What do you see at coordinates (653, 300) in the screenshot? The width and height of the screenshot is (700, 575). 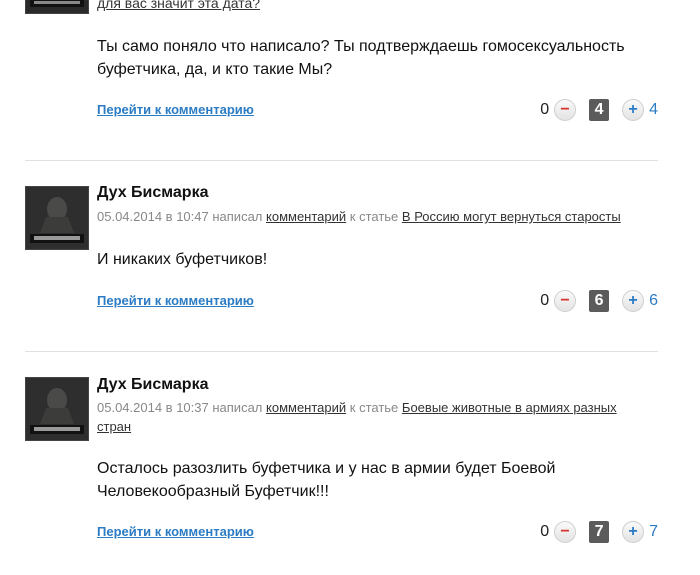 I see `plus-count: 6` at bounding box center [653, 300].